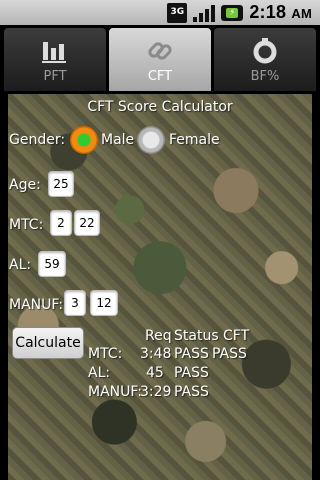 The height and width of the screenshot is (480, 320). What do you see at coordinates (104, 303) in the screenshot?
I see `manuf-seconds-input: 12` at bounding box center [104, 303].